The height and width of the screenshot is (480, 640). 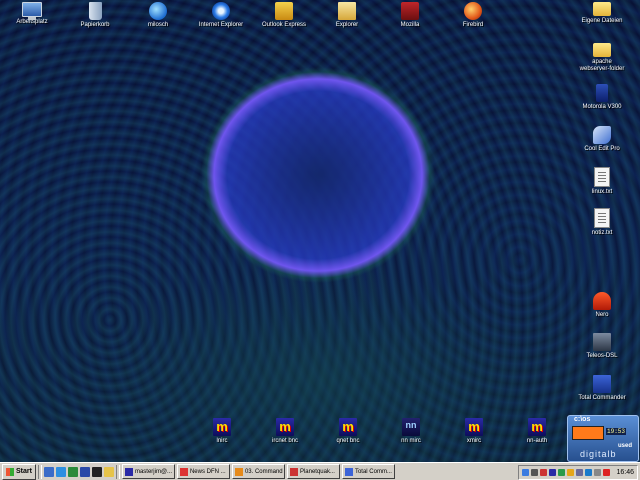 I want to click on my-computer-icon, so click(x=32, y=11).